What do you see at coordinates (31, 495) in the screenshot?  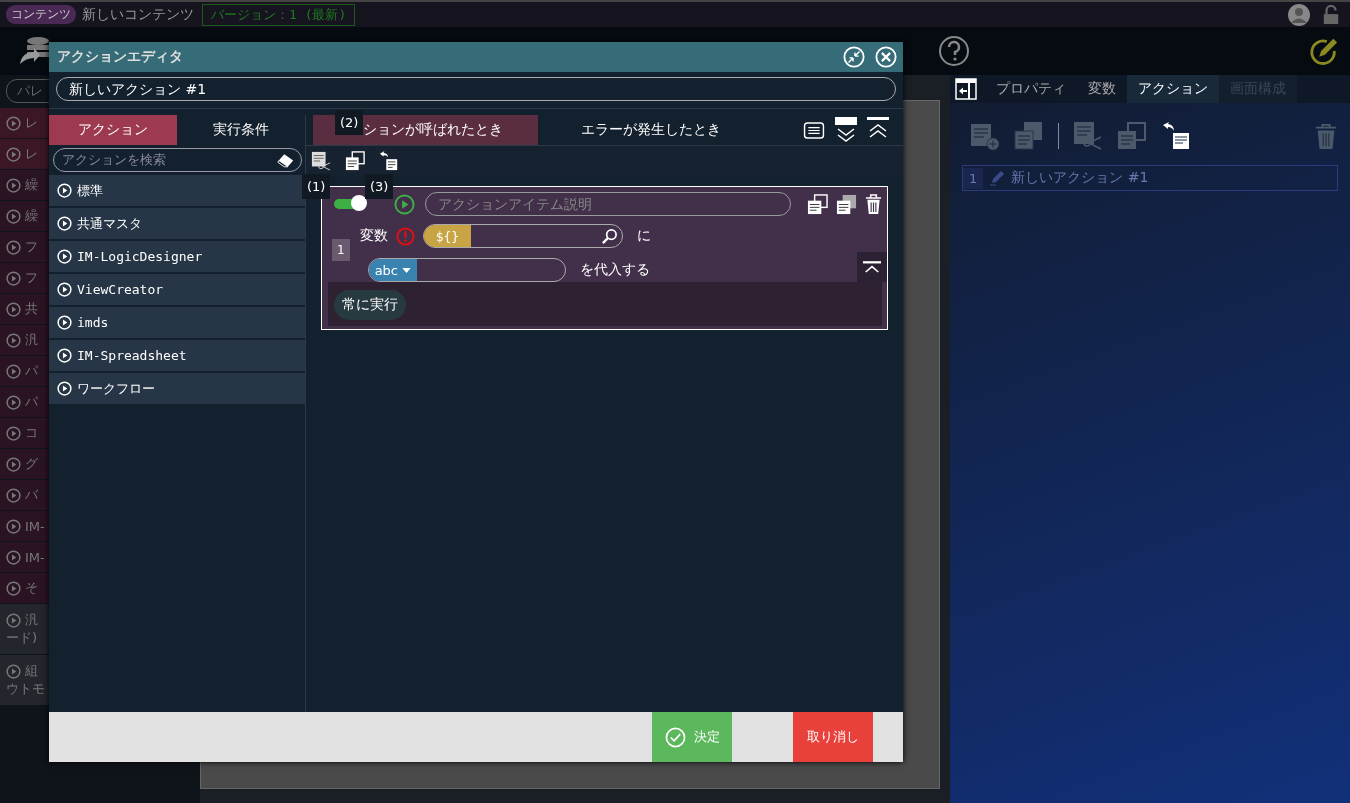 I see `palette-item-label: バ` at bounding box center [31, 495].